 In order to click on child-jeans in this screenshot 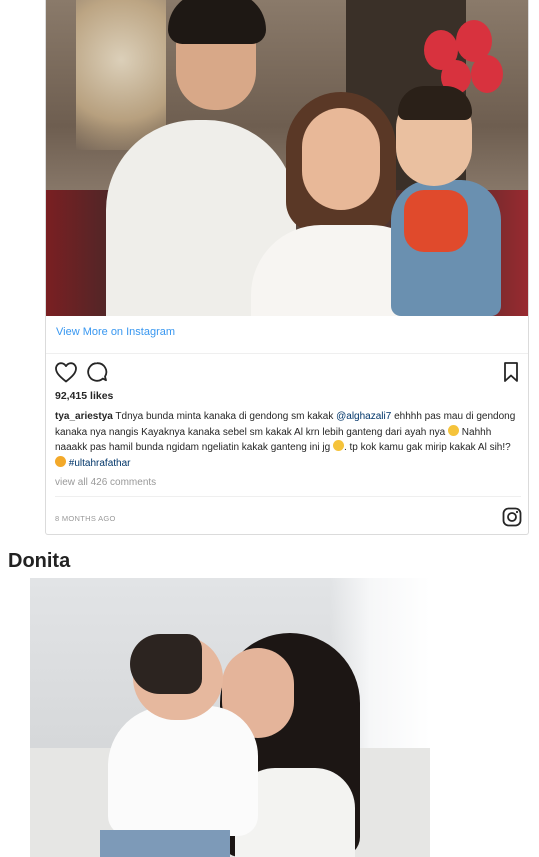, I will do `click(165, 843)`.